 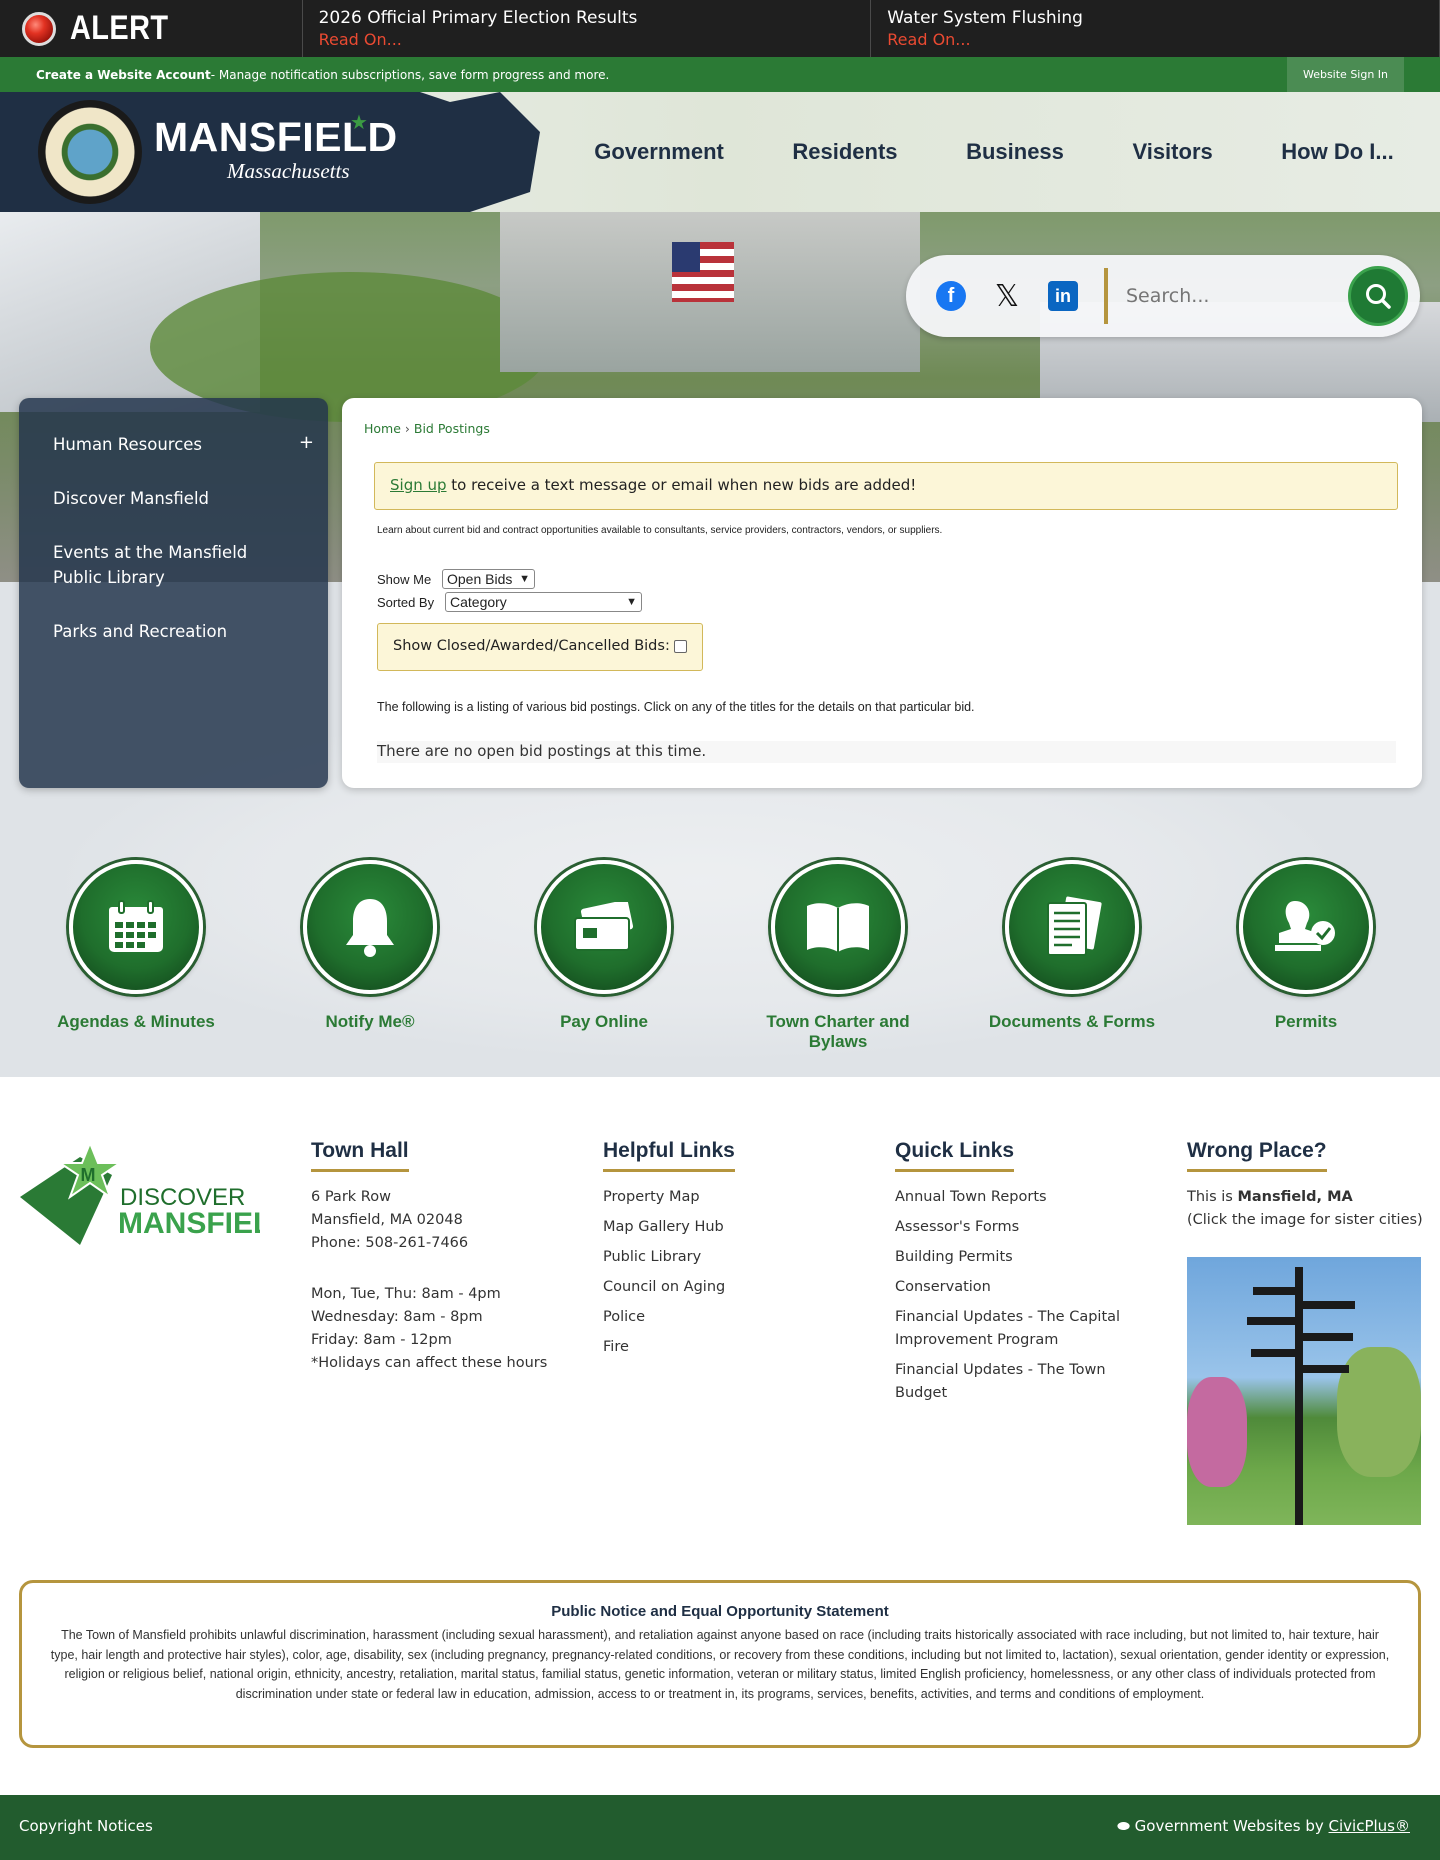 I want to click on civicplus-prefix: Government Websites by, so click(x=1231, y=1826).